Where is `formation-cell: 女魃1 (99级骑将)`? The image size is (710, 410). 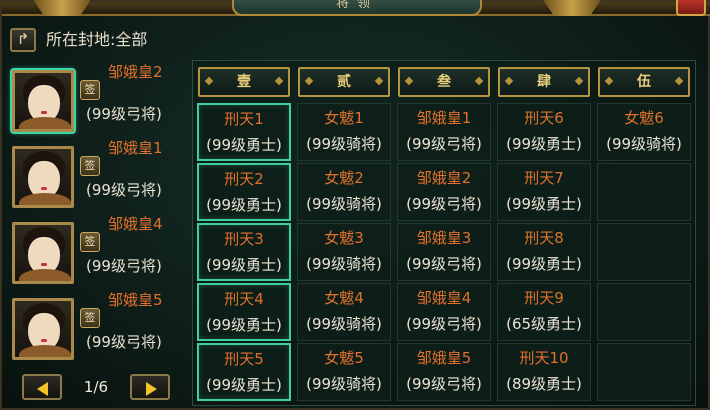
formation-cell: 女魃1 (99级骑将) is located at coordinates (344, 132).